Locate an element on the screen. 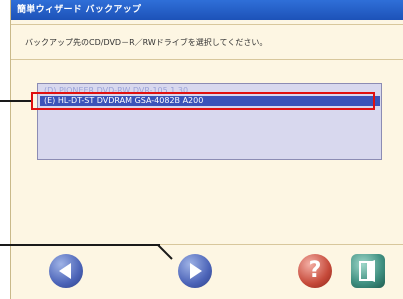 Image resolution: width=403 pixels, height=299 pixels. window-title: 簡単ウィザード バックアップ is located at coordinates (207, 10).